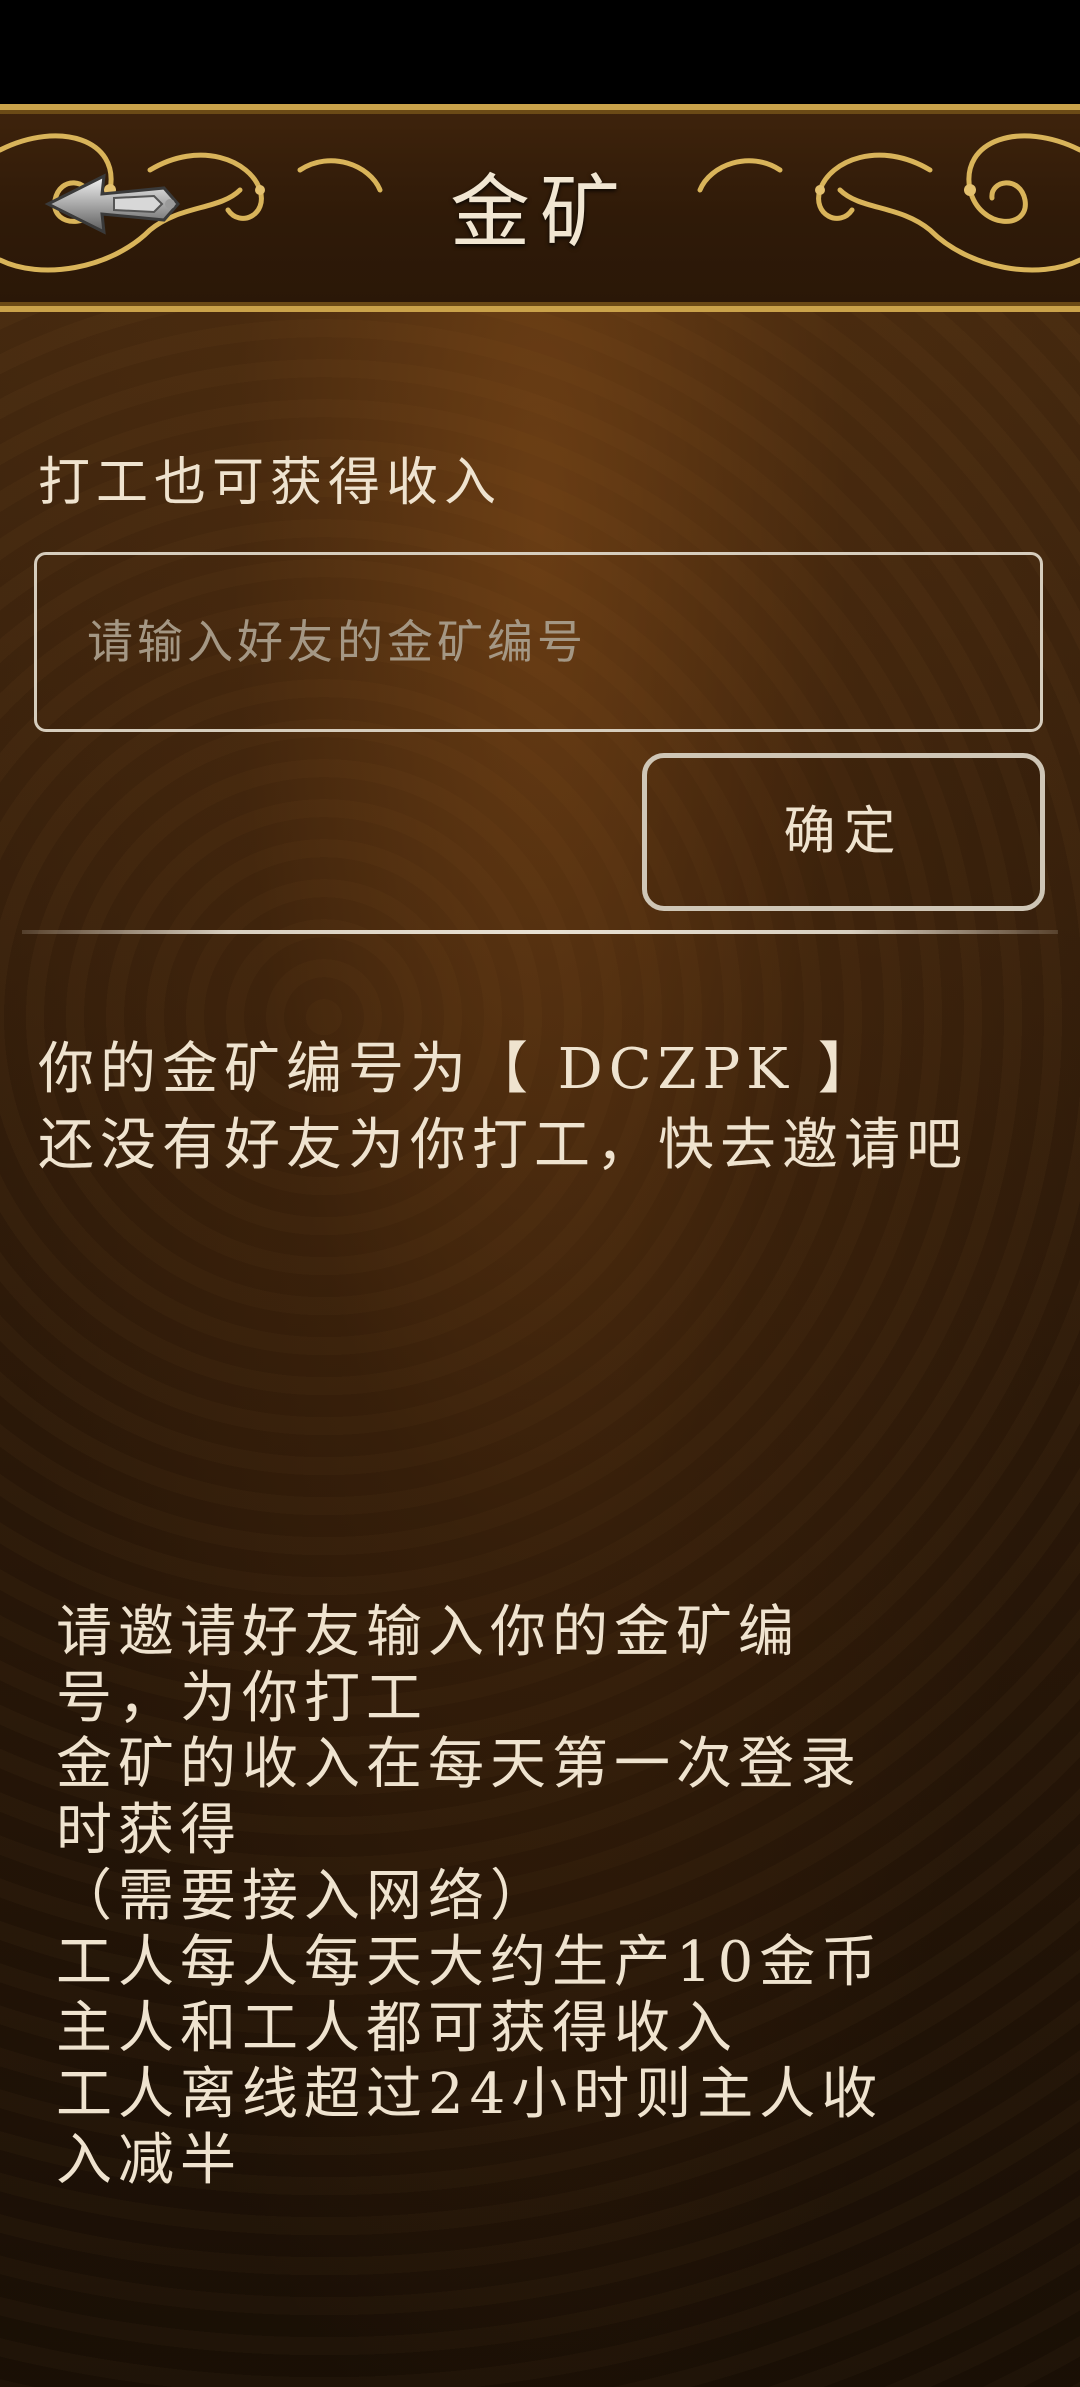 This screenshot has height=2387, width=1080. Describe the element at coordinates (470, 2094) in the screenshot. I see `instruction-line: 工人离线超过24小时则主人收` at that location.